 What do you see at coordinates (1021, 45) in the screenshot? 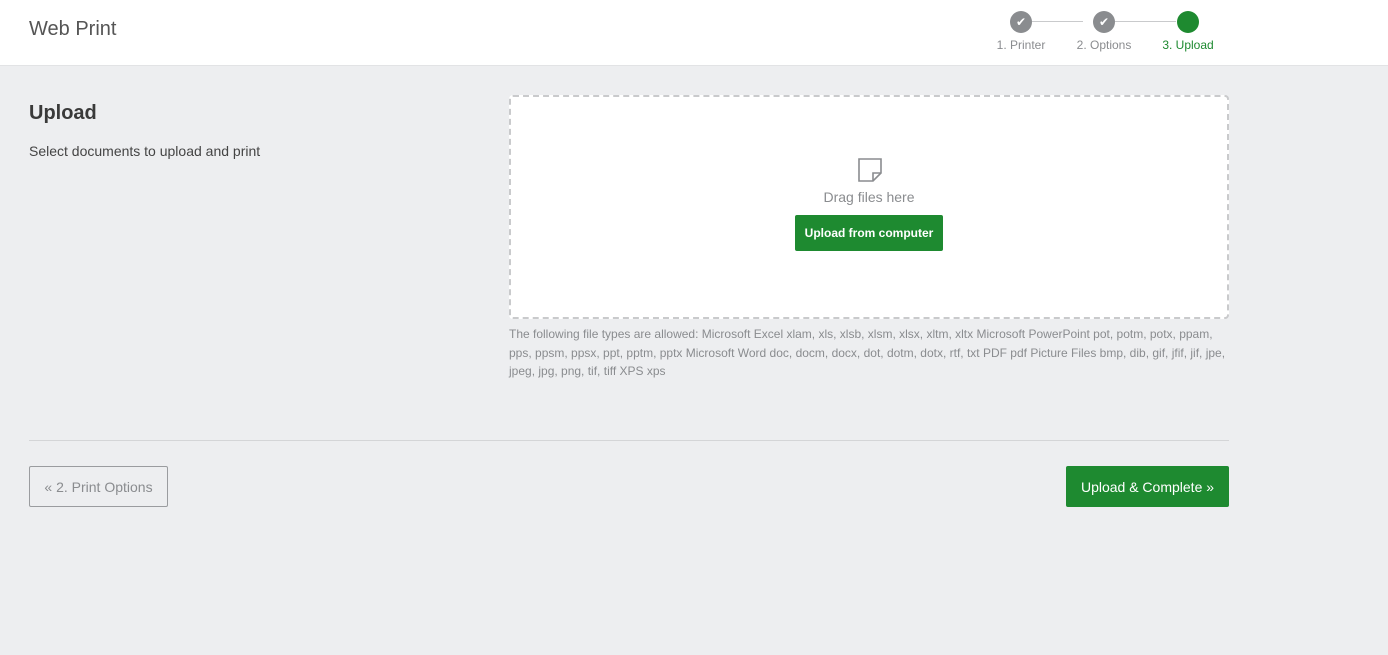
I see `step-1-label: 1. Printer` at bounding box center [1021, 45].